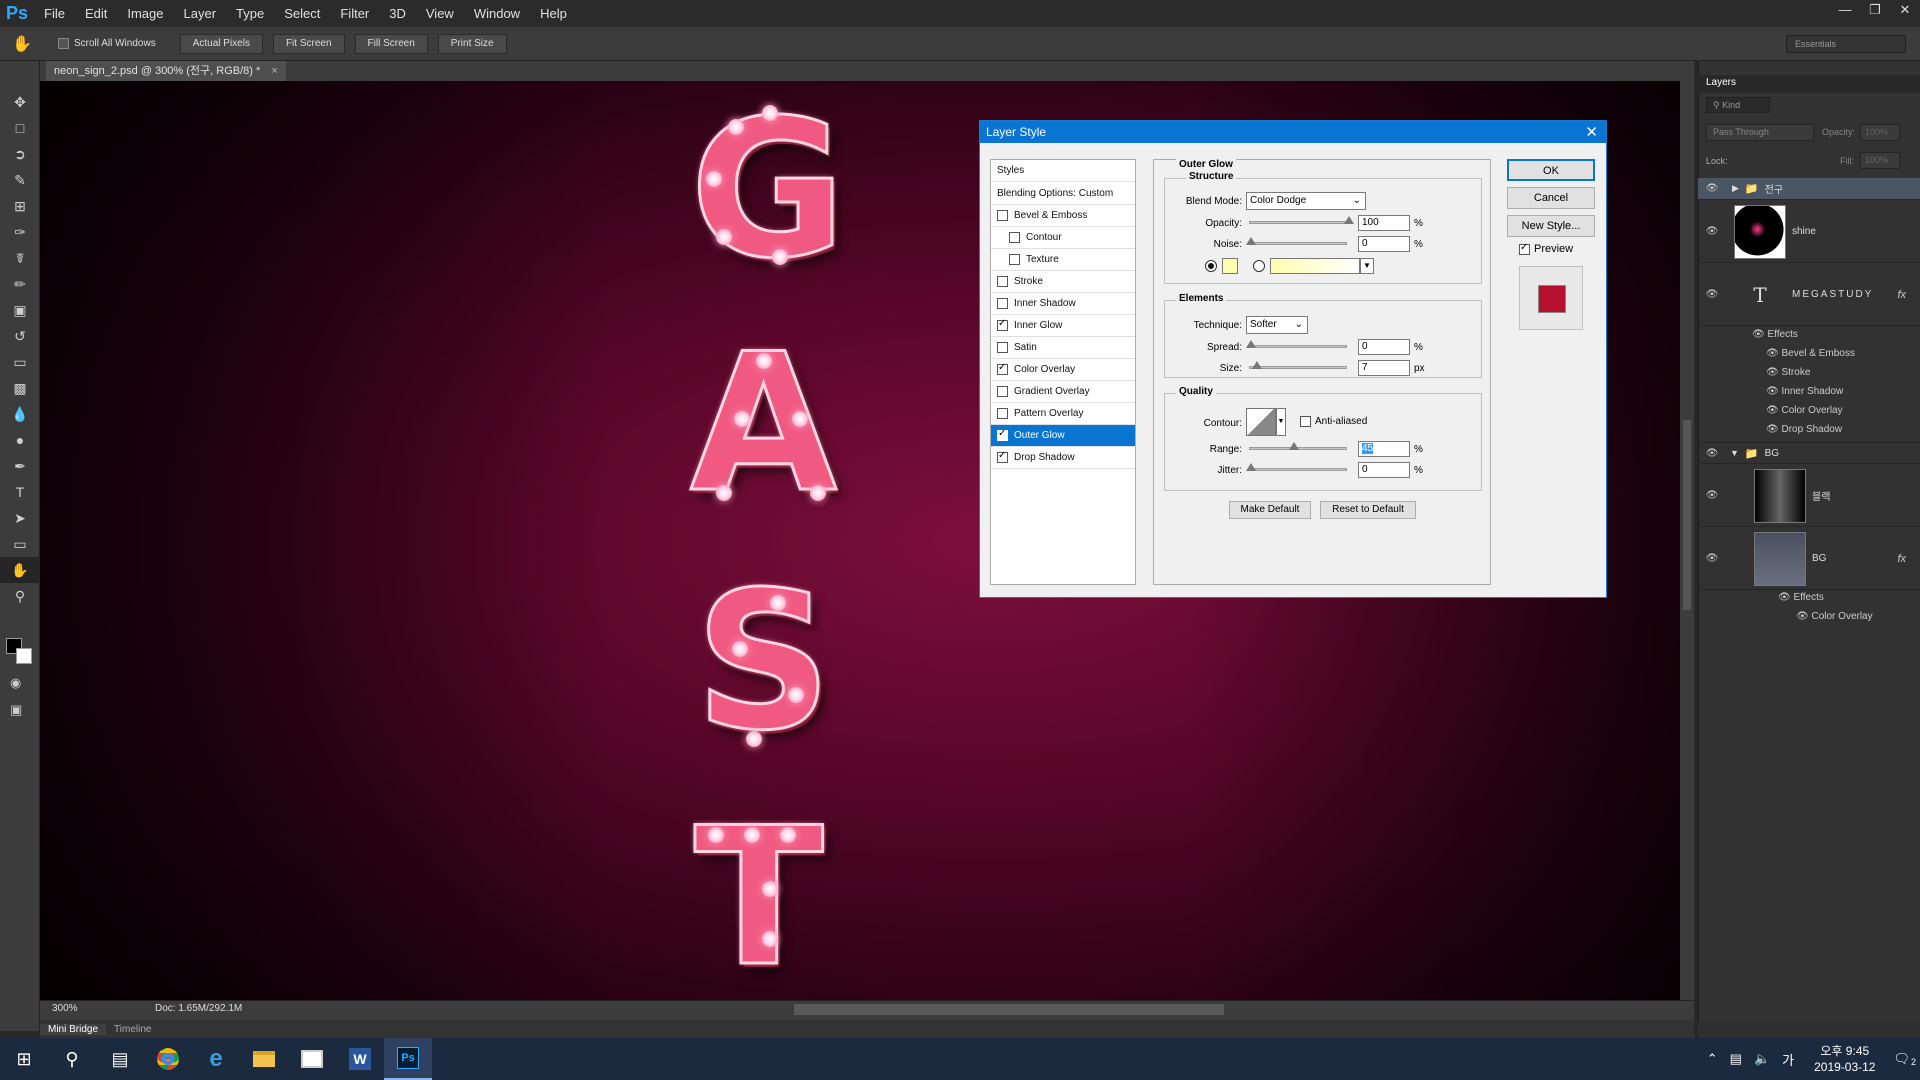  Describe the element at coordinates (308, 43) in the screenshot. I see `fit-screen-button: Fit Screen` at that location.